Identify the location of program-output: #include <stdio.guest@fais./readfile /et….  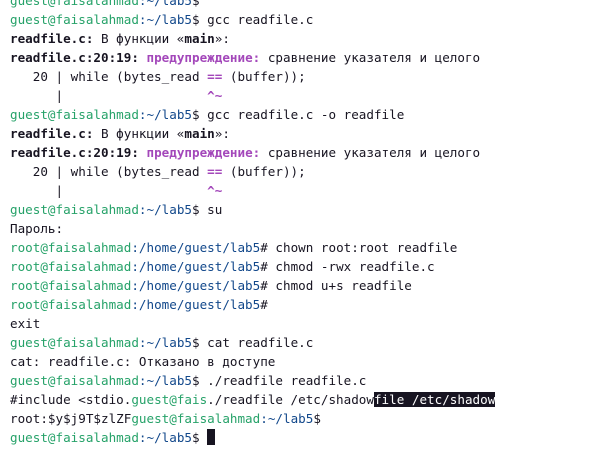
(253, 399).